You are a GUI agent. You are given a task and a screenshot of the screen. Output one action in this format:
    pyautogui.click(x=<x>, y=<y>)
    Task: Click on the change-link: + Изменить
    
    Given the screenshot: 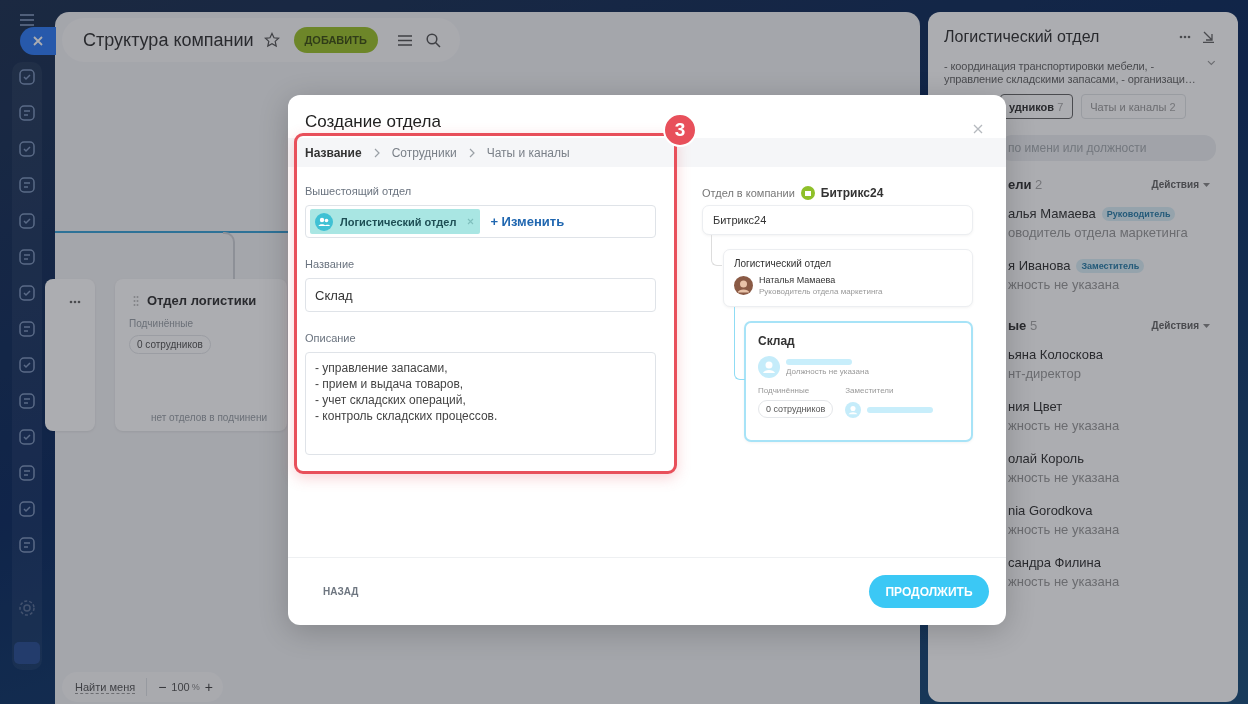 What is the action you would take?
    pyautogui.click(x=527, y=221)
    